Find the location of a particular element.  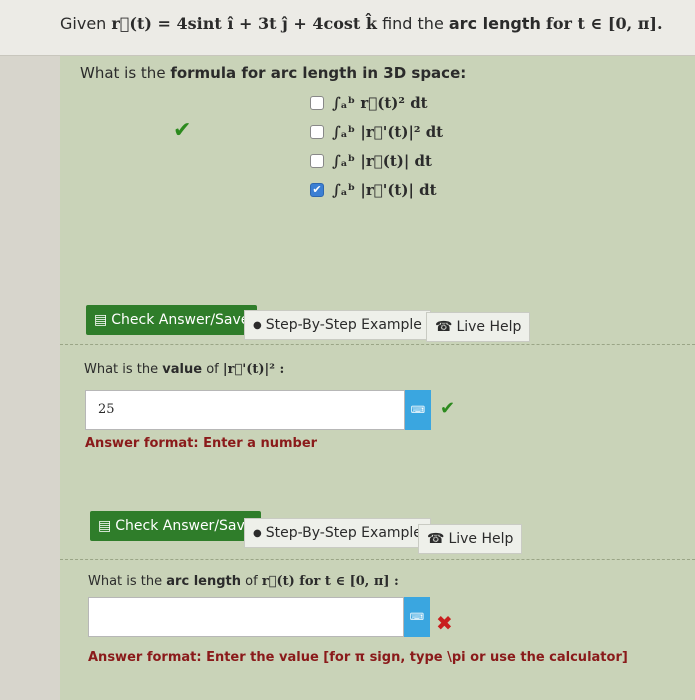

live-help-button-1: ☎ Live Help is located at coordinates (478, 327).